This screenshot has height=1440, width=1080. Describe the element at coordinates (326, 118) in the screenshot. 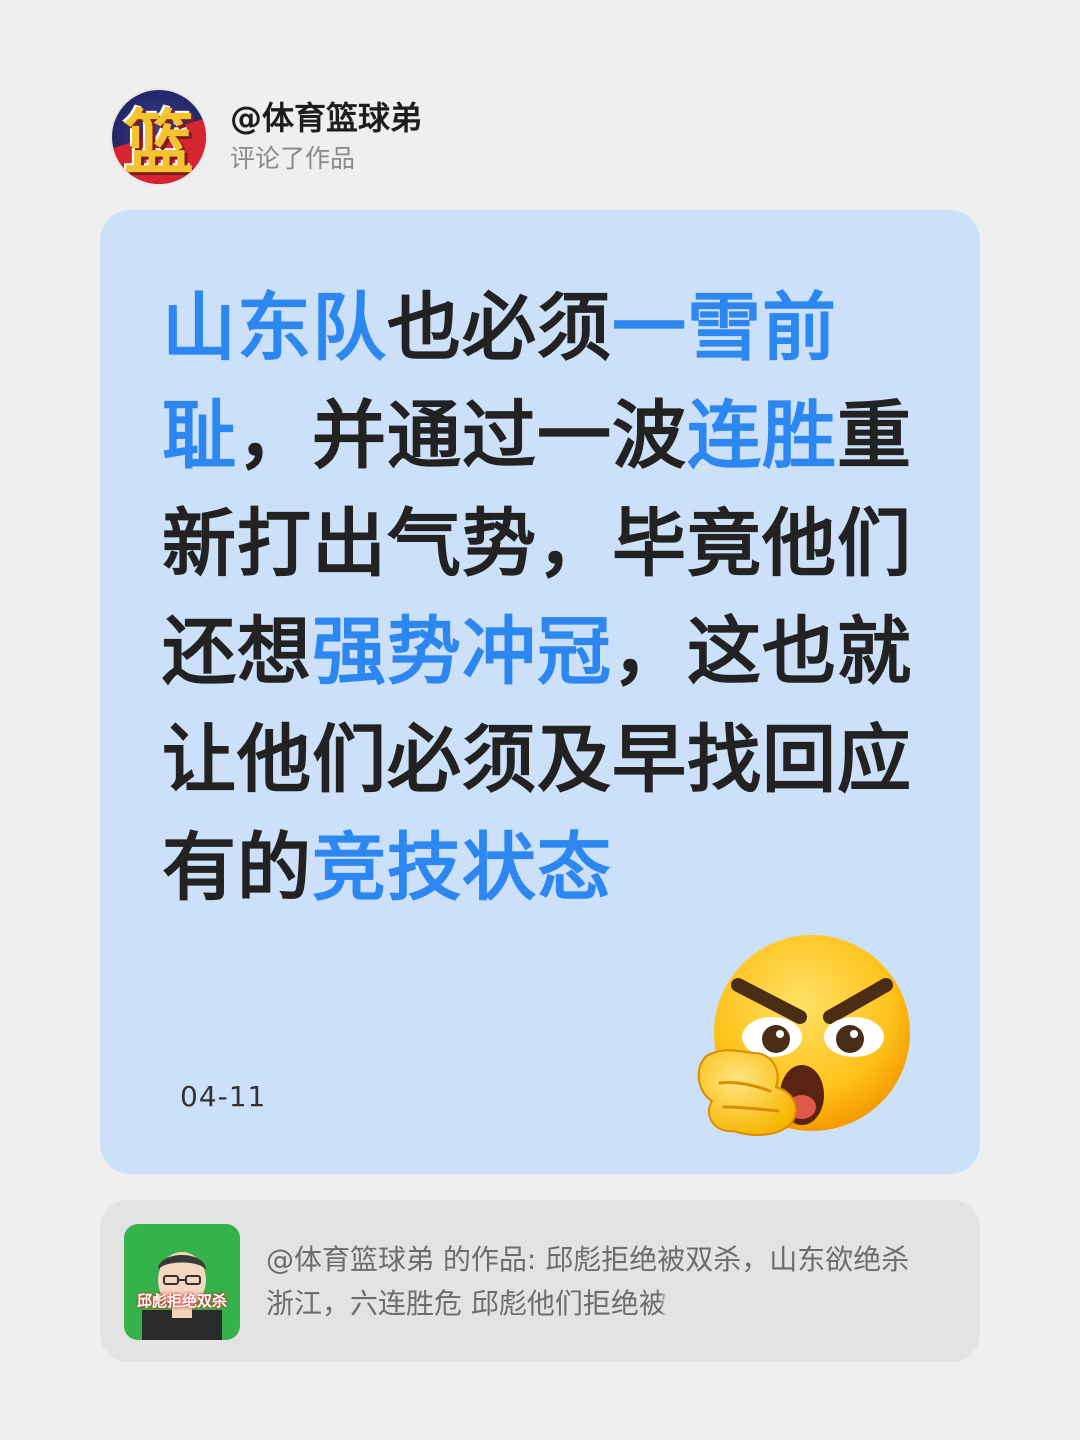

I see `username: @体育篮球弟` at that location.